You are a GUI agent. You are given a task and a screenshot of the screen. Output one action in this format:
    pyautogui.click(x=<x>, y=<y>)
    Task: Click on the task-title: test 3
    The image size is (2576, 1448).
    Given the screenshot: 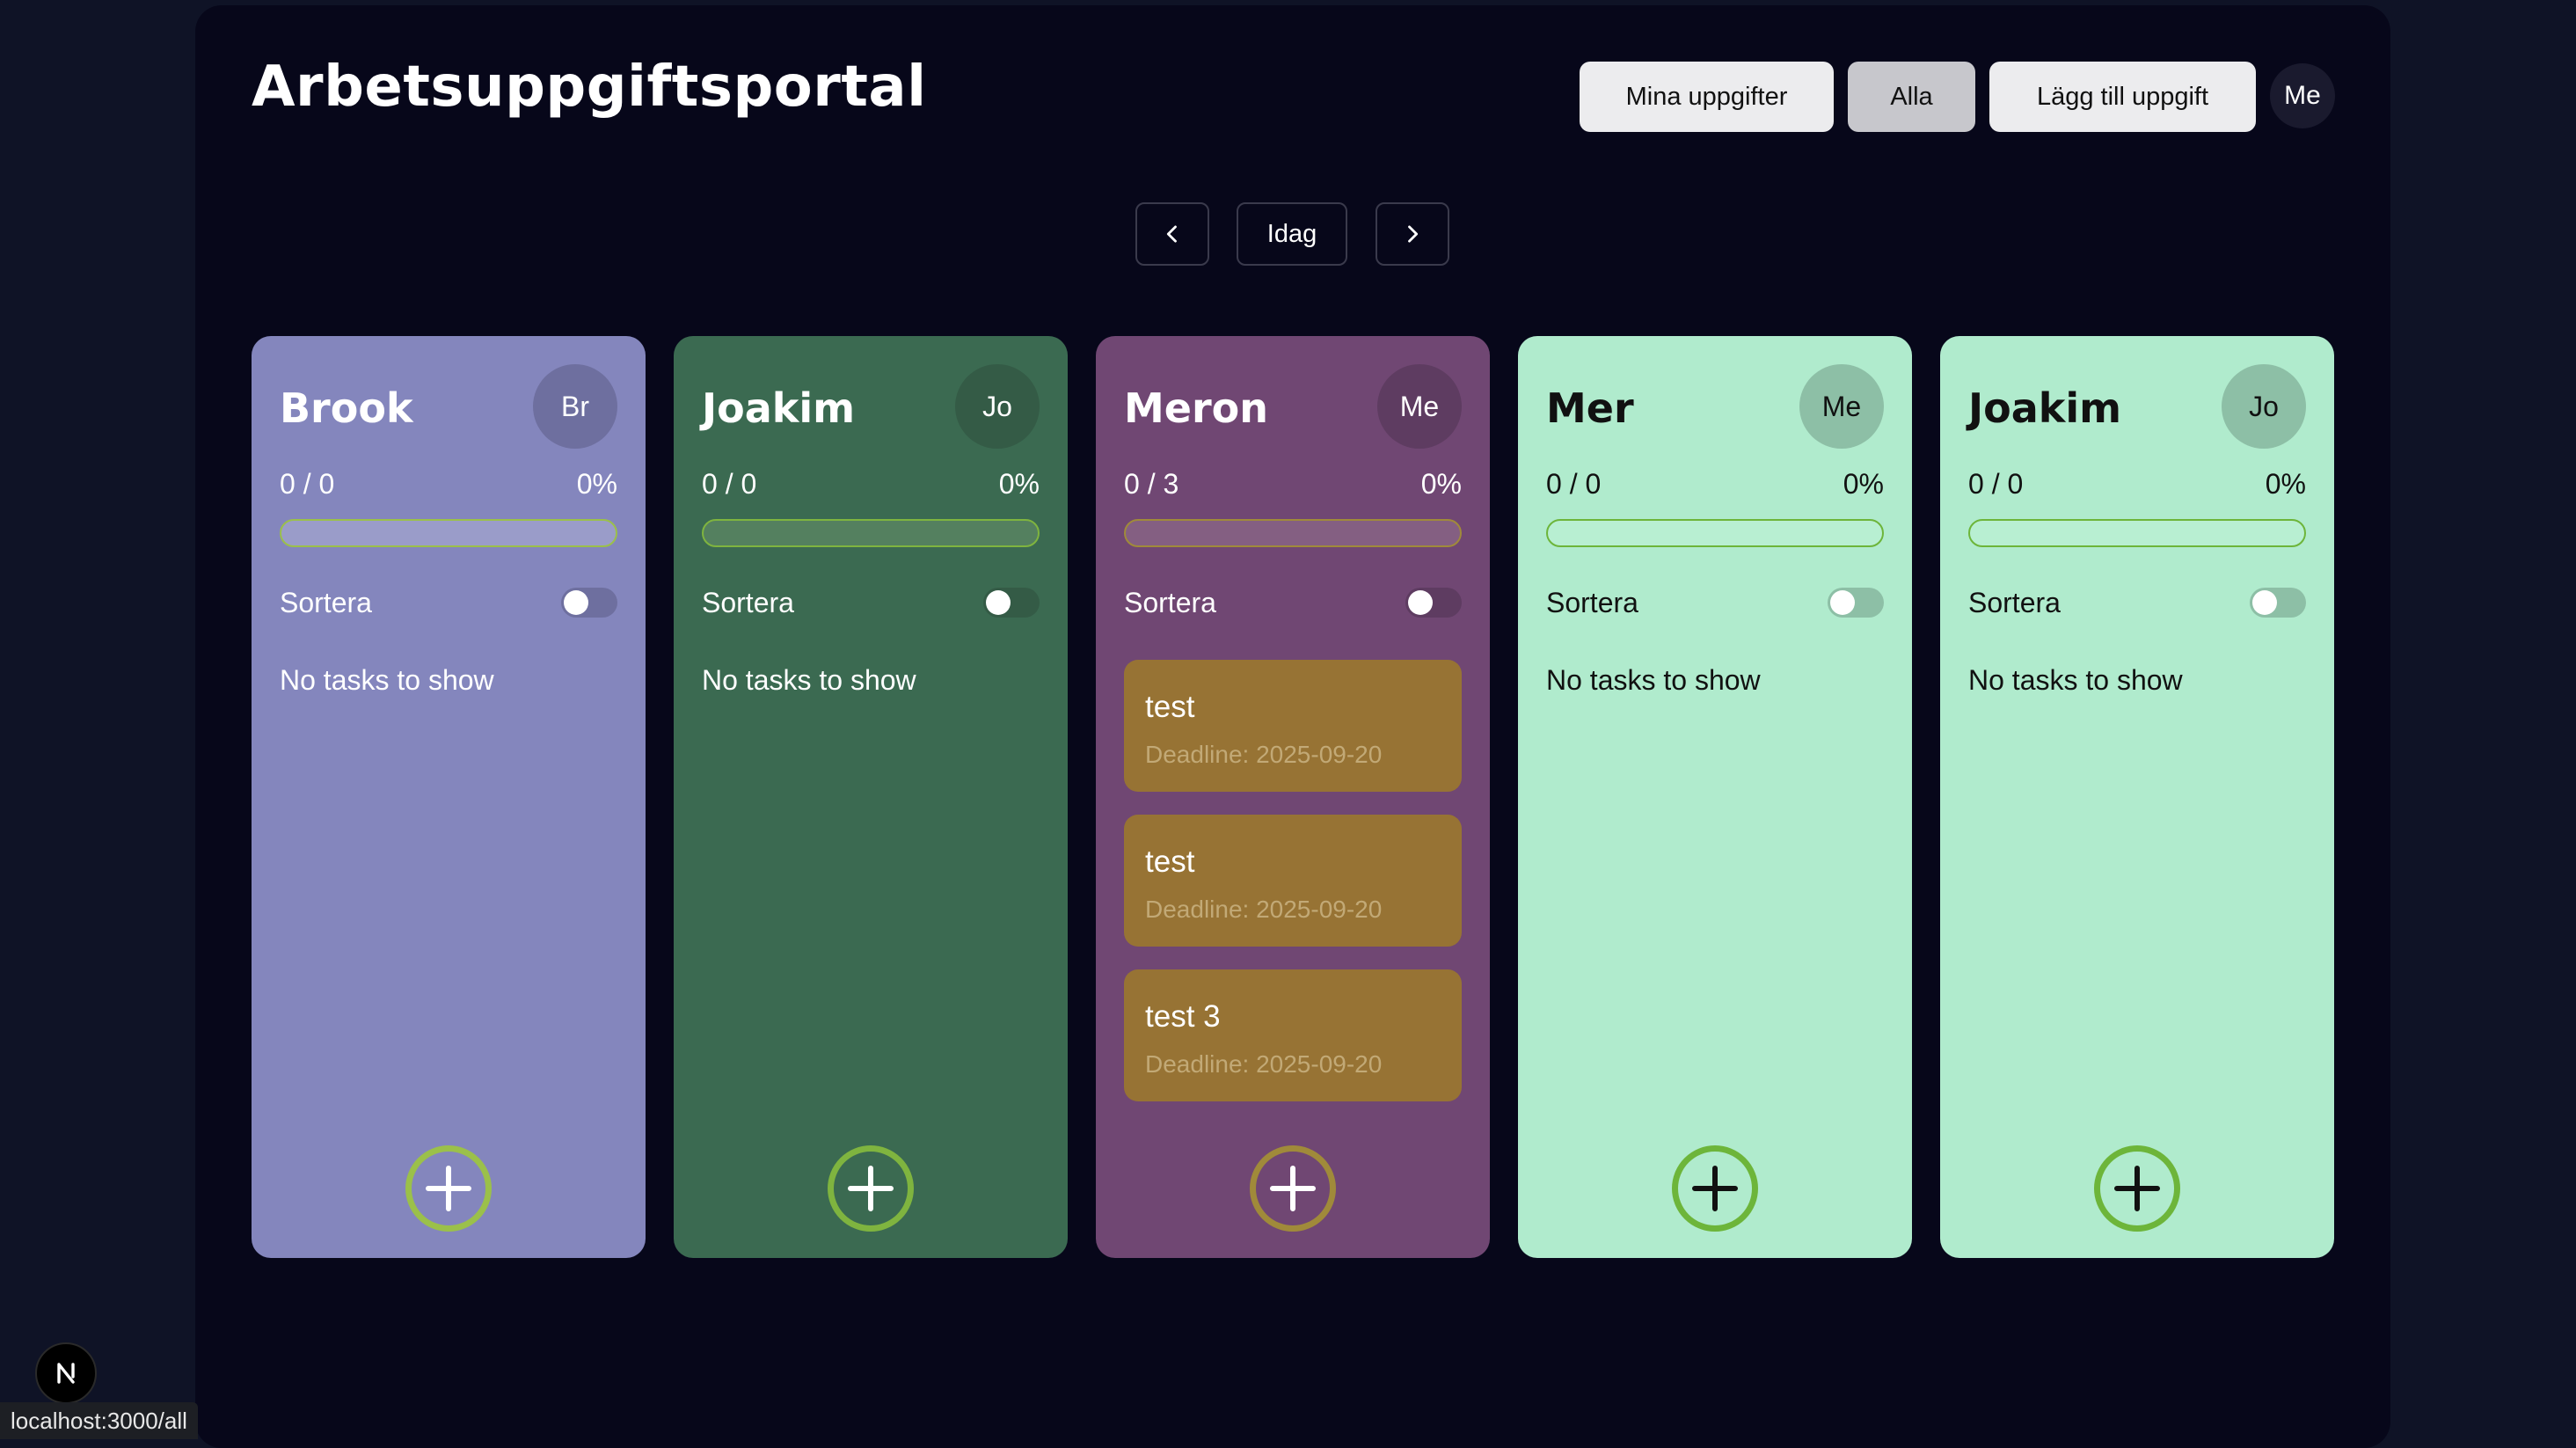 What is the action you would take?
    pyautogui.click(x=1183, y=1016)
    